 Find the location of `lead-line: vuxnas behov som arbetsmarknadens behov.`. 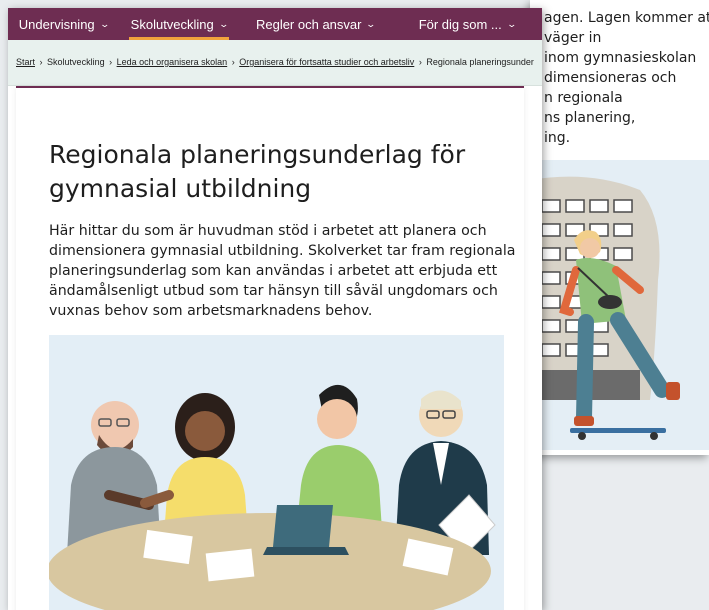

lead-line: vuxnas behov som arbetsmarknadens behov. is located at coordinates (211, 311).